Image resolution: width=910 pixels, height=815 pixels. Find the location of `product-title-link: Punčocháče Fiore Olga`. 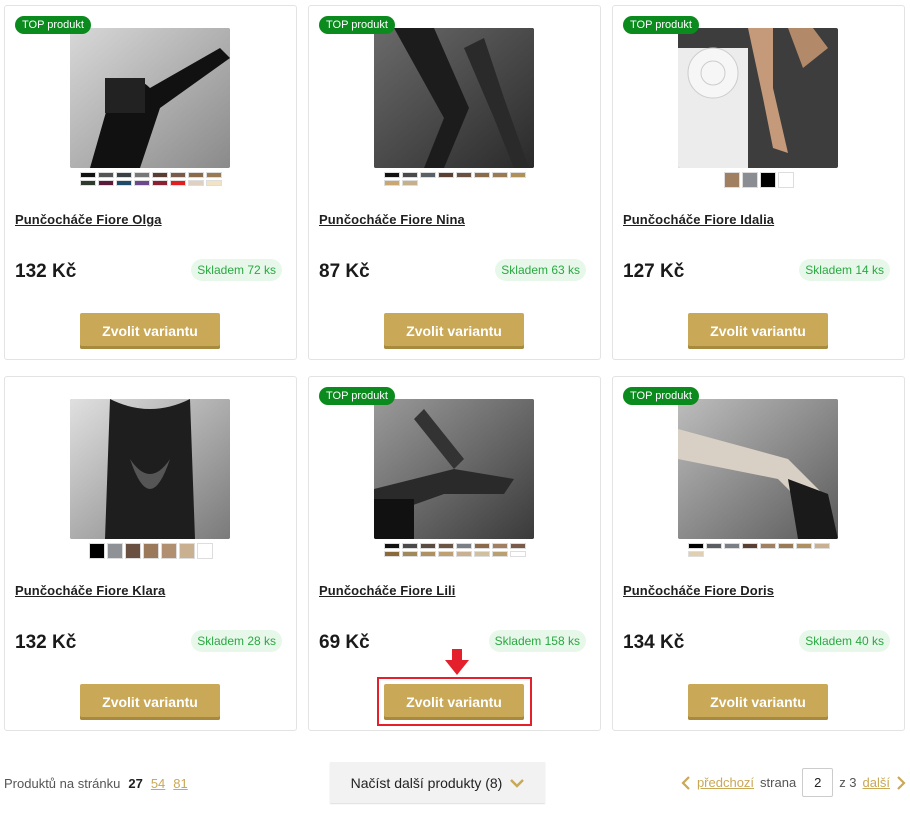

product-title-link: Punčocháče Fiore Olga is located at coordinates (88, 219).